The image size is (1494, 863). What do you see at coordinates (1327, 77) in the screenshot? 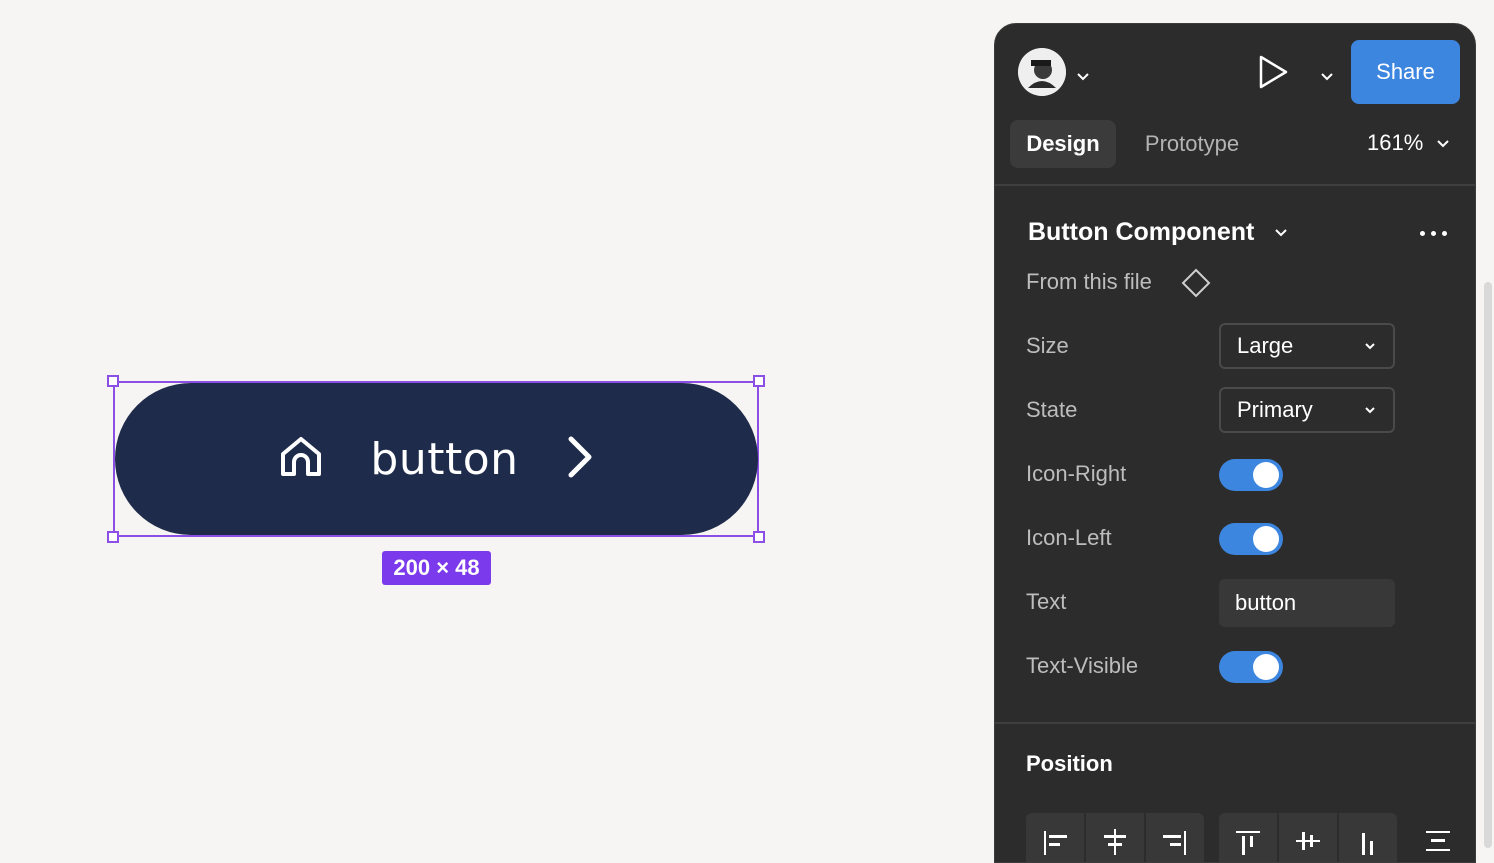
I see `present-options-chevron-icon` at bounding box center [1327, 77].